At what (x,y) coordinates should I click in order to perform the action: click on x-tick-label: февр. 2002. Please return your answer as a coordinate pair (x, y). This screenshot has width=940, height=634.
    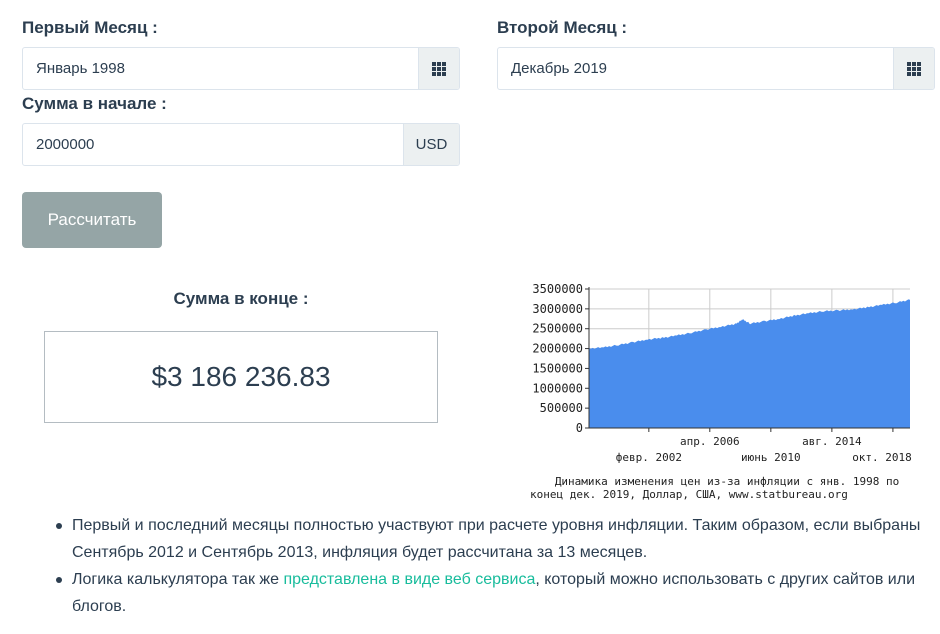
    Looking at the image, I should click on (649, 457).